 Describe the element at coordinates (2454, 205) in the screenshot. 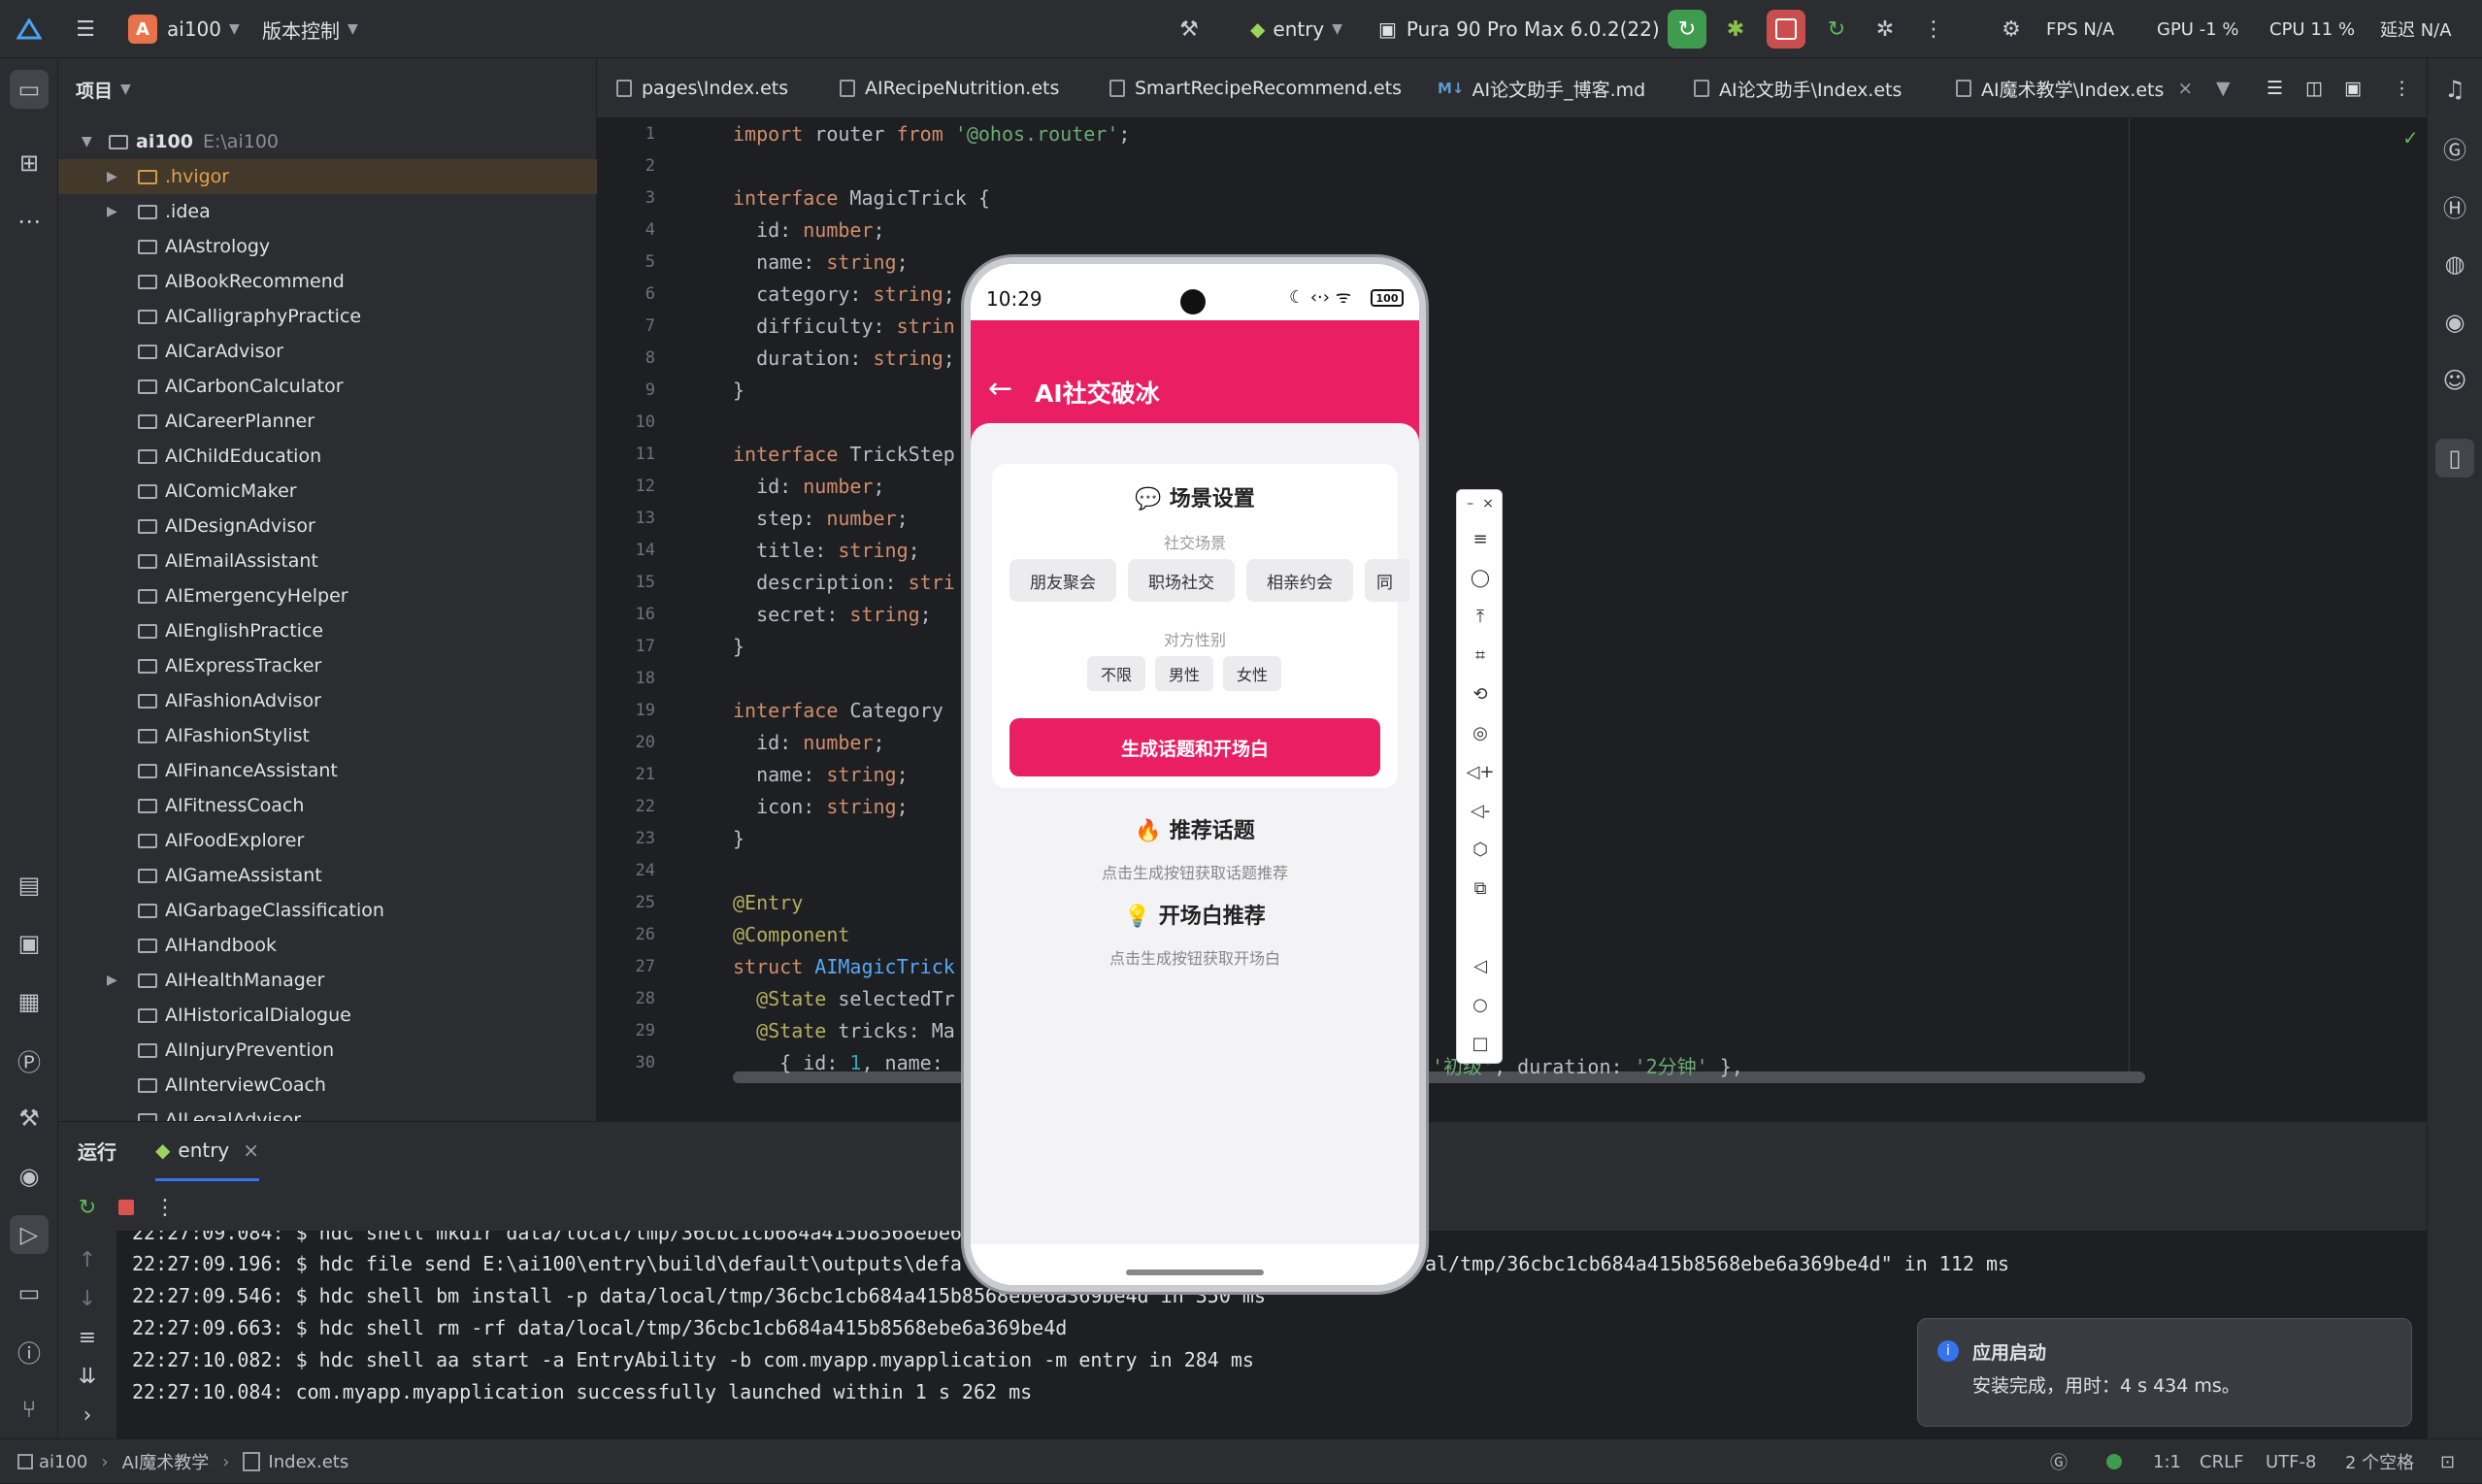

I see `harmony-h-icon: Ⓗ` at that location.